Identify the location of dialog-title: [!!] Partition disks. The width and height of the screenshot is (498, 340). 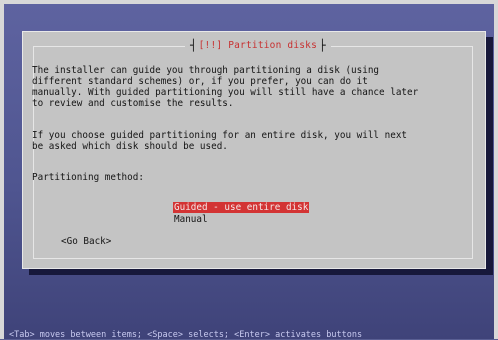
(258, 45).